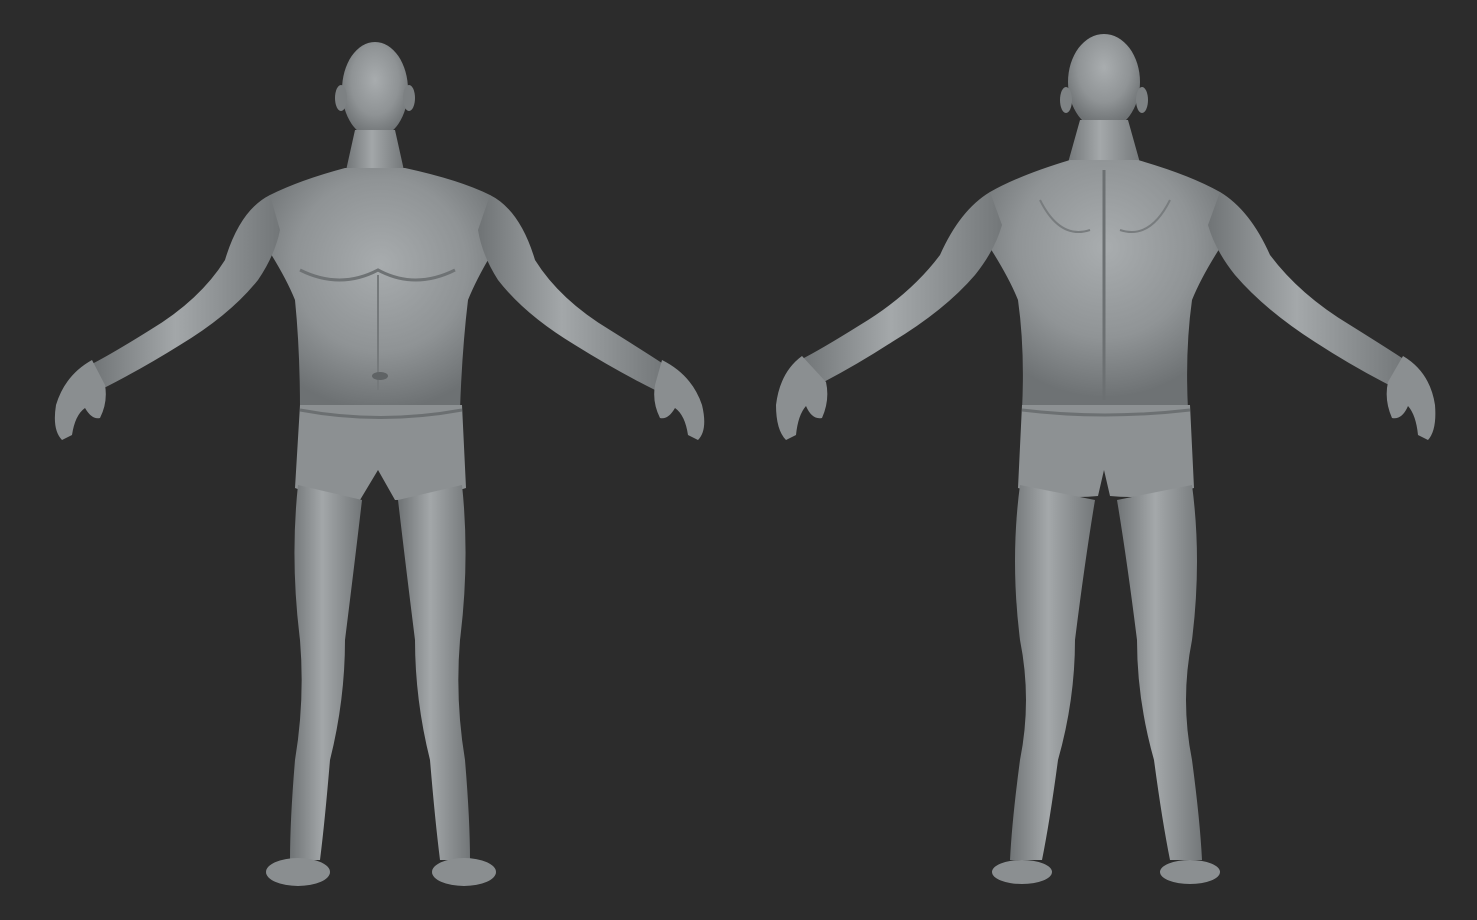  What do you see at coordinates (434, 672) in the screenshot?
I see `front-leg-right` at bounding box center [434, 672].